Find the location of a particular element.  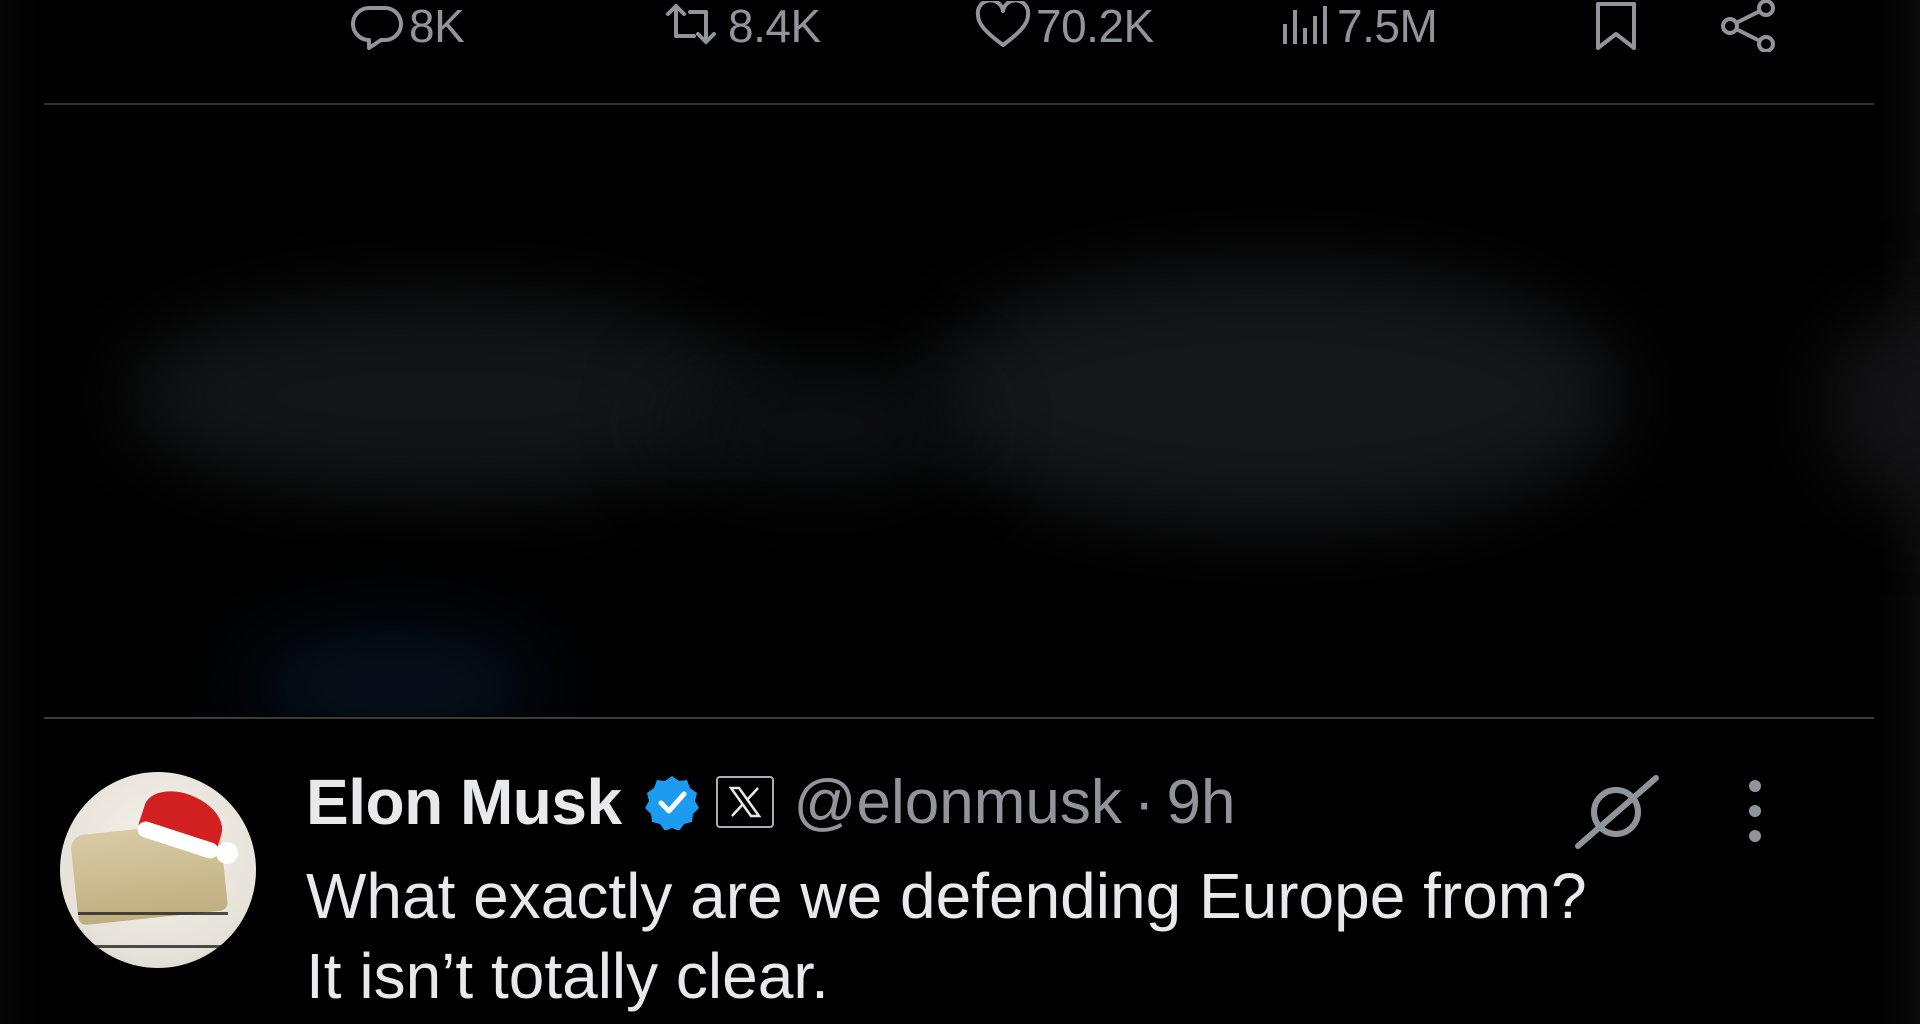

repost-icon is located at coordinates (692, 26).